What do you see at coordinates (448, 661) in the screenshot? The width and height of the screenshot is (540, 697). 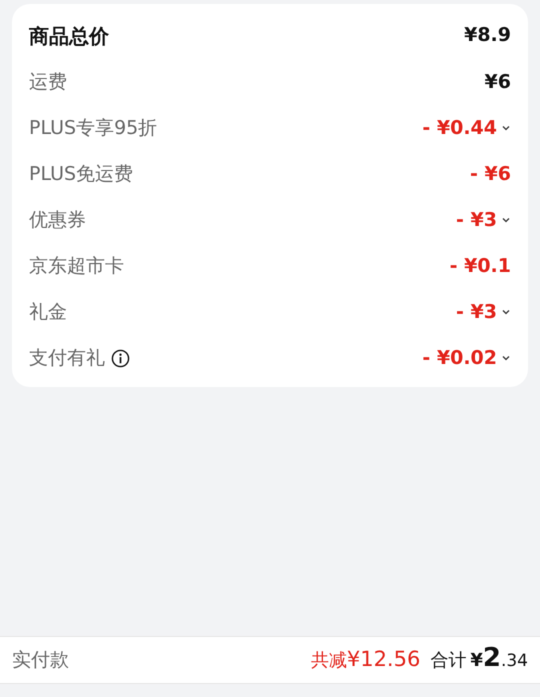 I see `total-label: 合计` at bounding box center [448, 661].